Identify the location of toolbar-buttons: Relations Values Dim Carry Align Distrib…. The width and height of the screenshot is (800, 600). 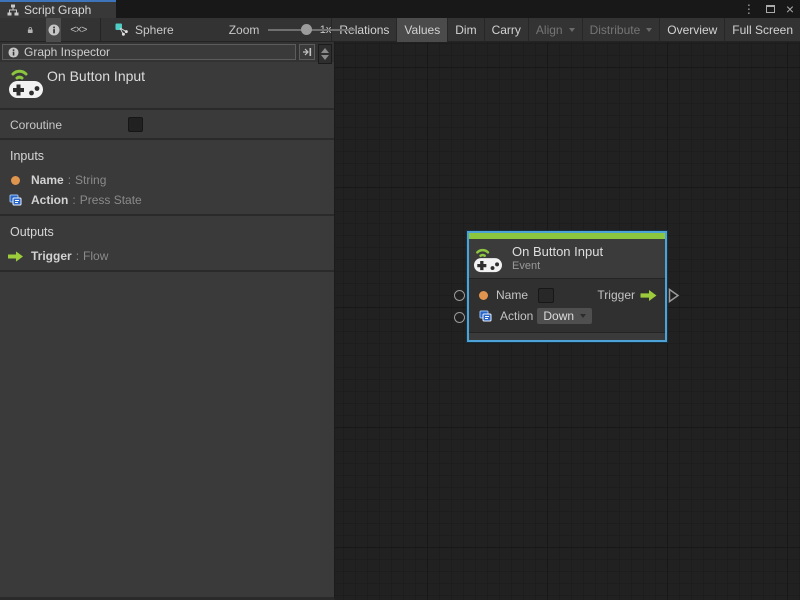
(565, 29).